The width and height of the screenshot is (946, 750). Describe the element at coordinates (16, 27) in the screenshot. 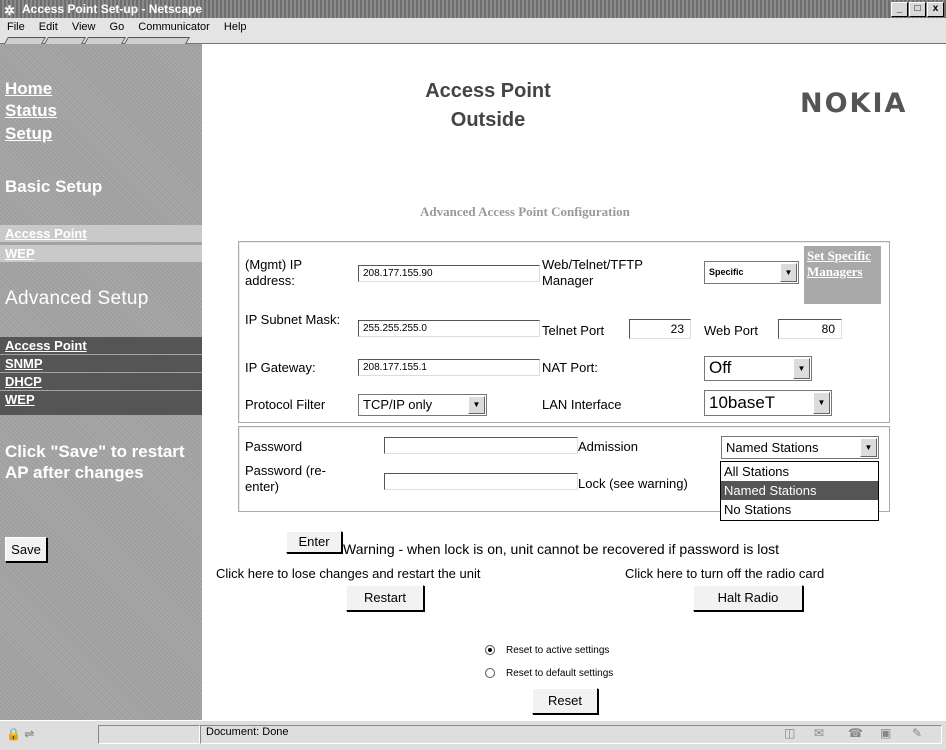

I see `menu-file: File` at that location.